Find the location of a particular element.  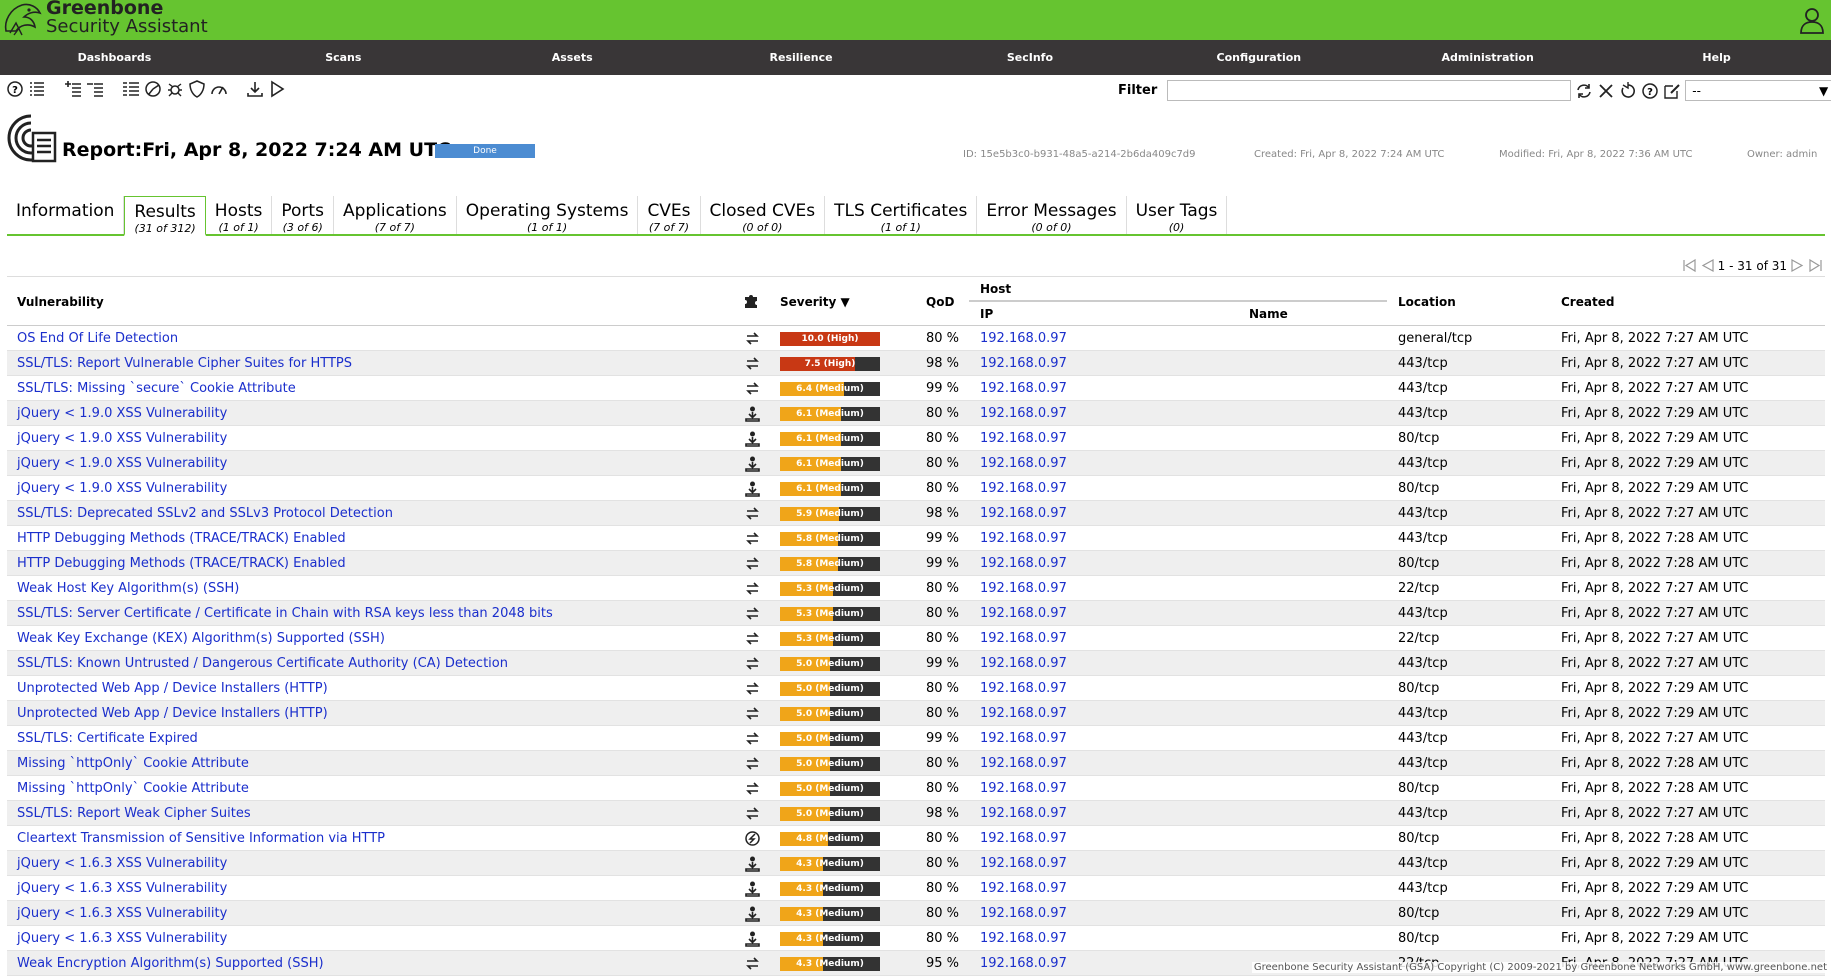

last-page-icon is located at coordinates (1815, 265).